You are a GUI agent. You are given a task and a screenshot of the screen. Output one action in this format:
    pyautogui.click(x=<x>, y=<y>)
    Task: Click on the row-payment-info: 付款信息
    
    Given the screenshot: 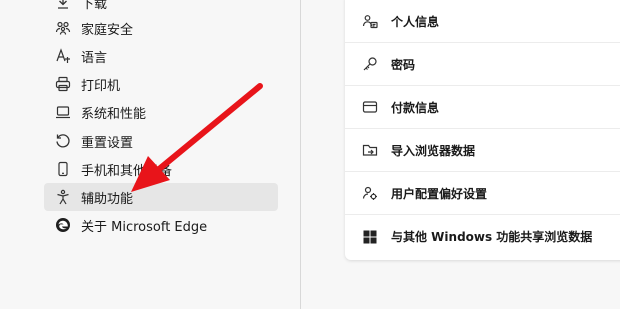 What is the action you would take?
    pyautogui.click(x=482, y=107)
    